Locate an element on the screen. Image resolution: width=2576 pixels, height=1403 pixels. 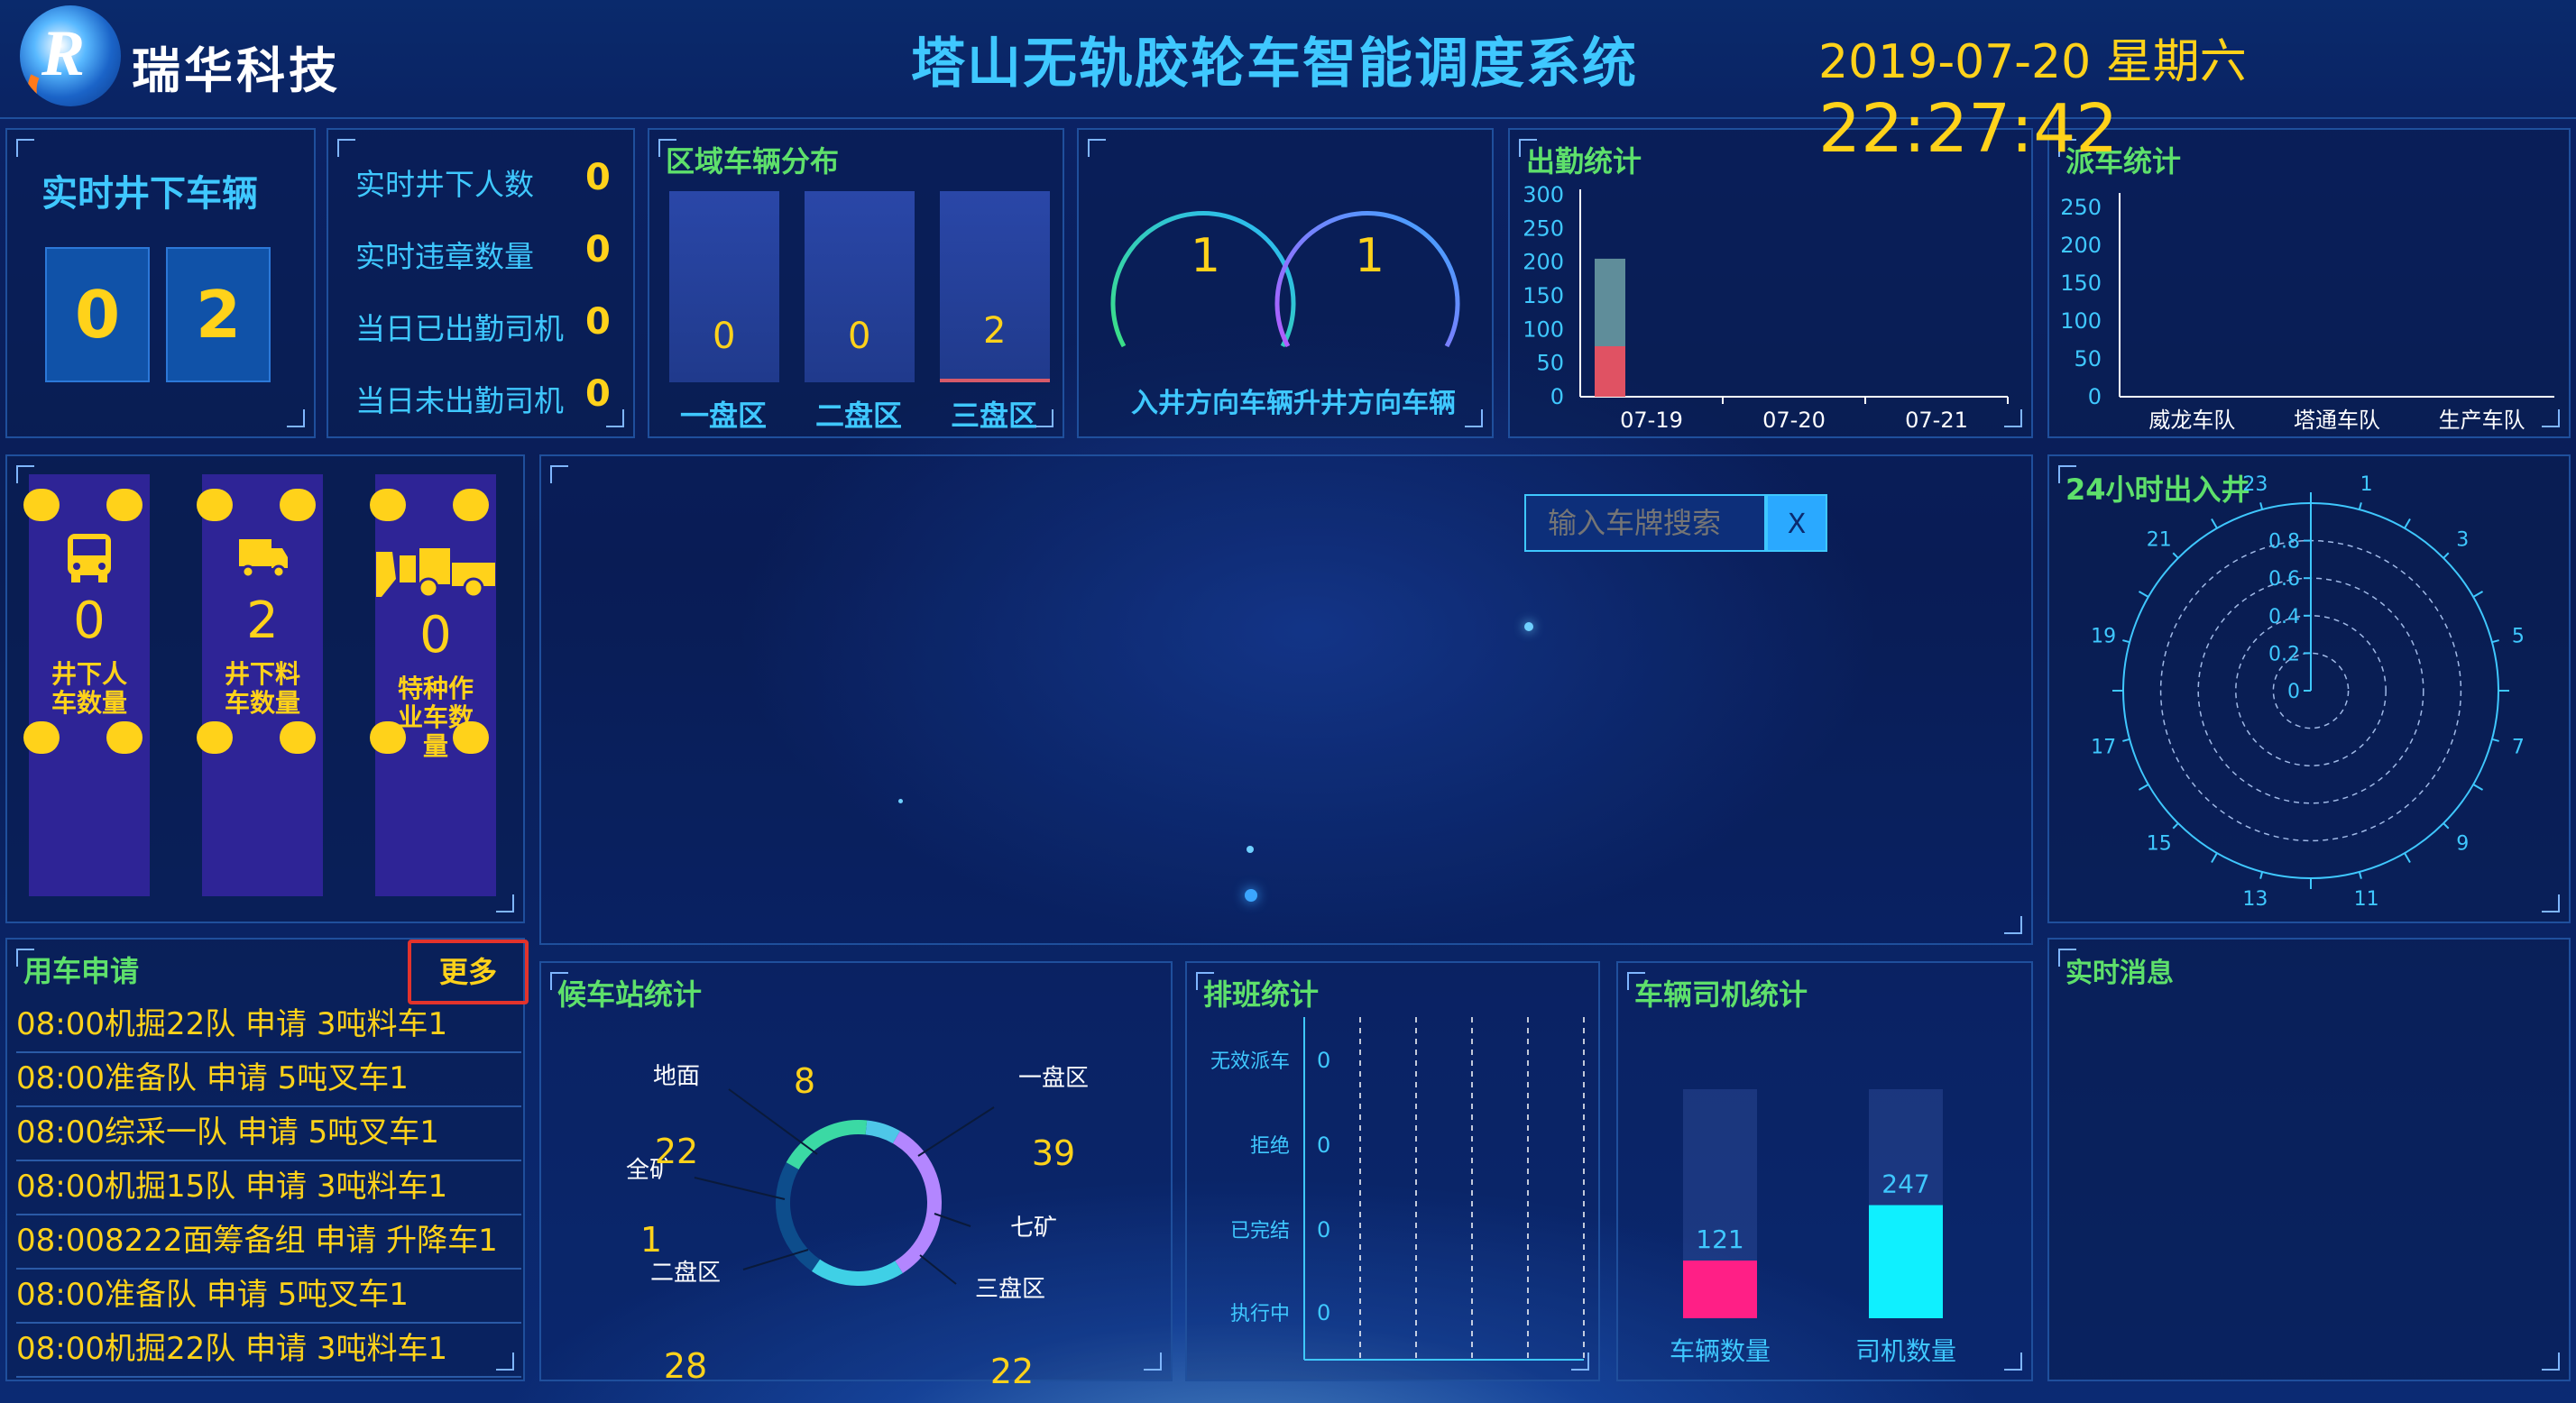
more-button: 更多 is located at coordinates (468, 972).